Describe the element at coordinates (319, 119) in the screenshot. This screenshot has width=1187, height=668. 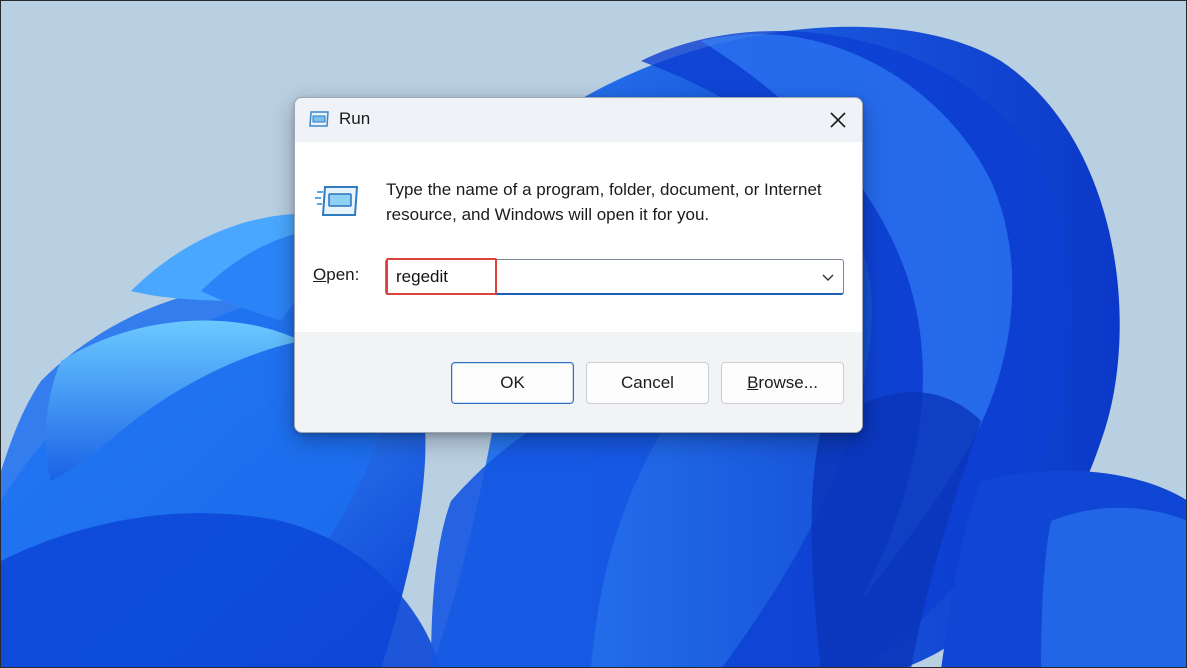
I see `run-app-icon` at that location.